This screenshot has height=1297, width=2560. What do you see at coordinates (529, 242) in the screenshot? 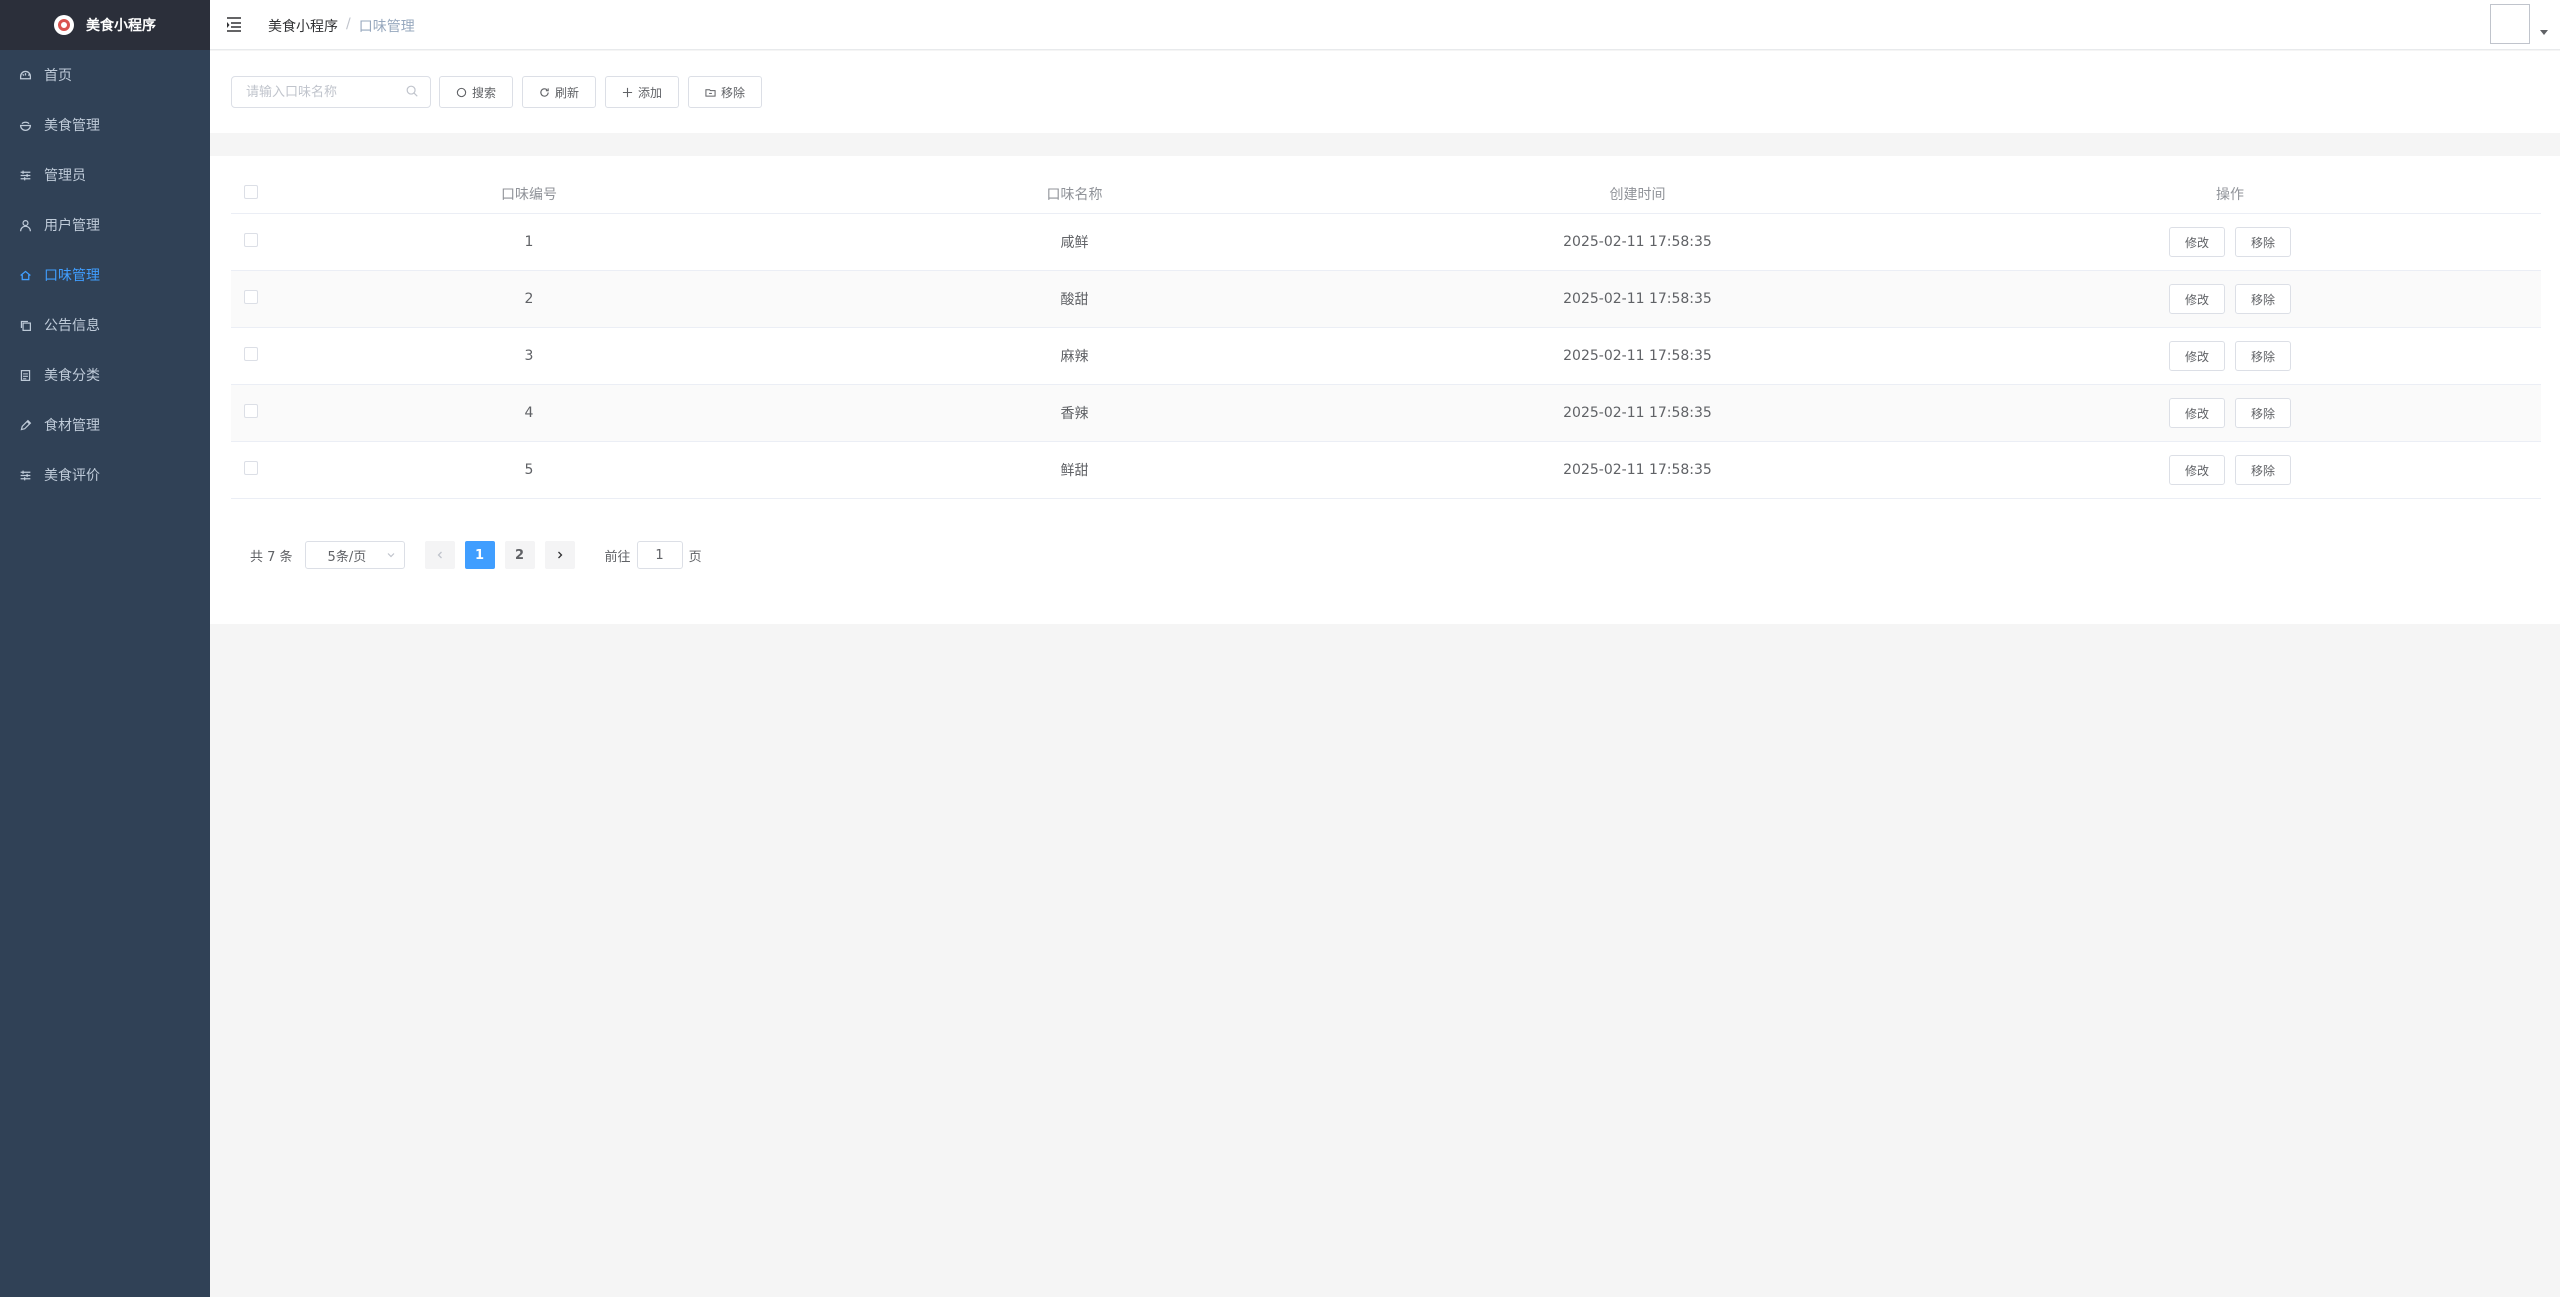
I see `cell-id: 1` at bounding box center [529, 242].